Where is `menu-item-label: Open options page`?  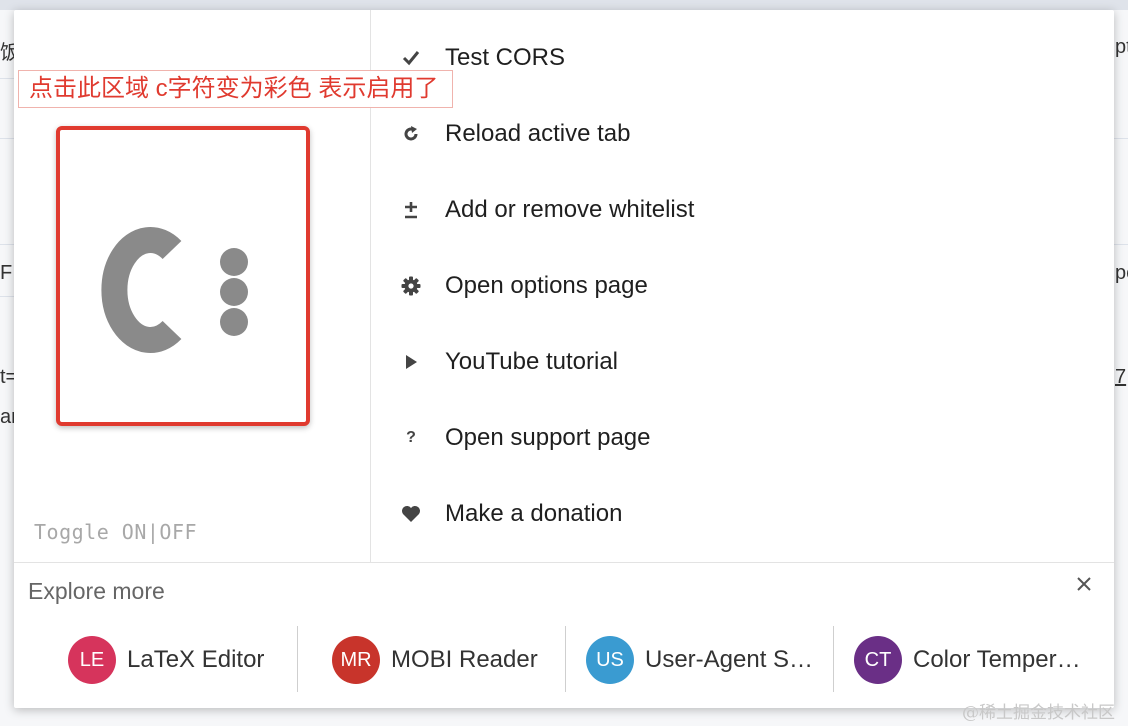 menu-item-label: Open options page is located at coordinates (546, 285).